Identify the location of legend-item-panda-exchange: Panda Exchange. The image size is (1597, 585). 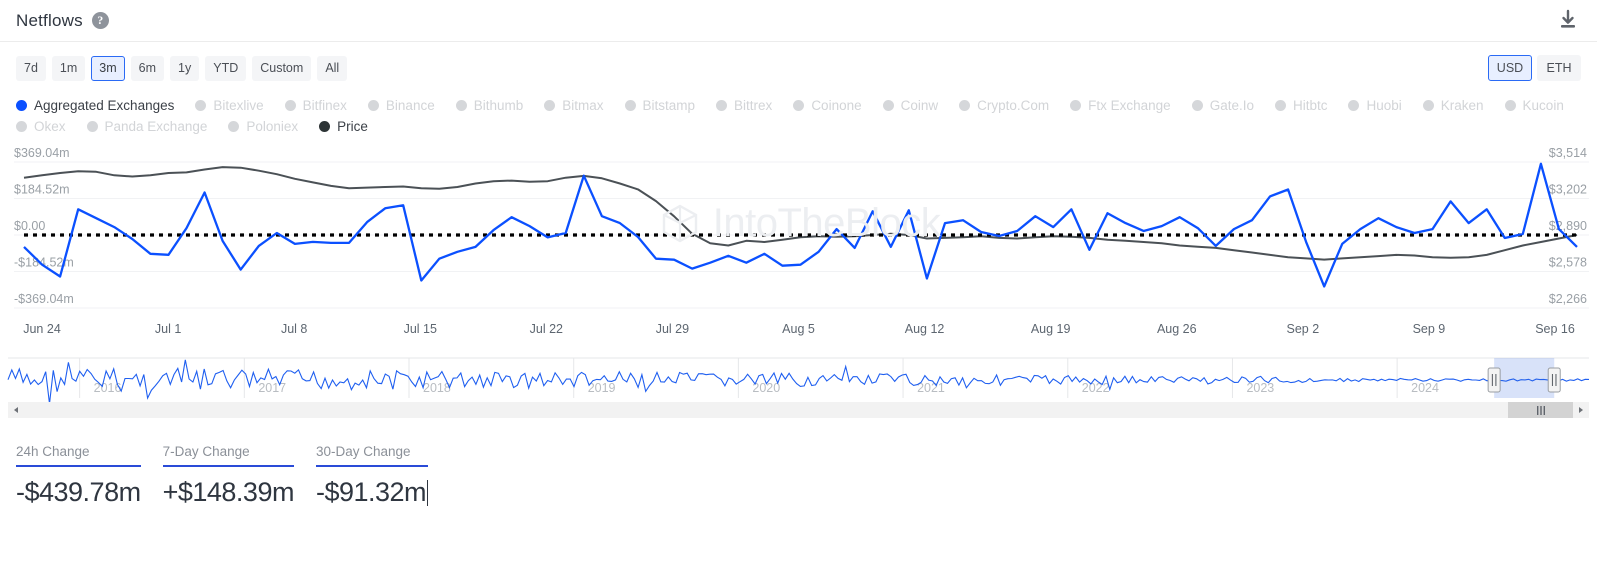
(147, 126).